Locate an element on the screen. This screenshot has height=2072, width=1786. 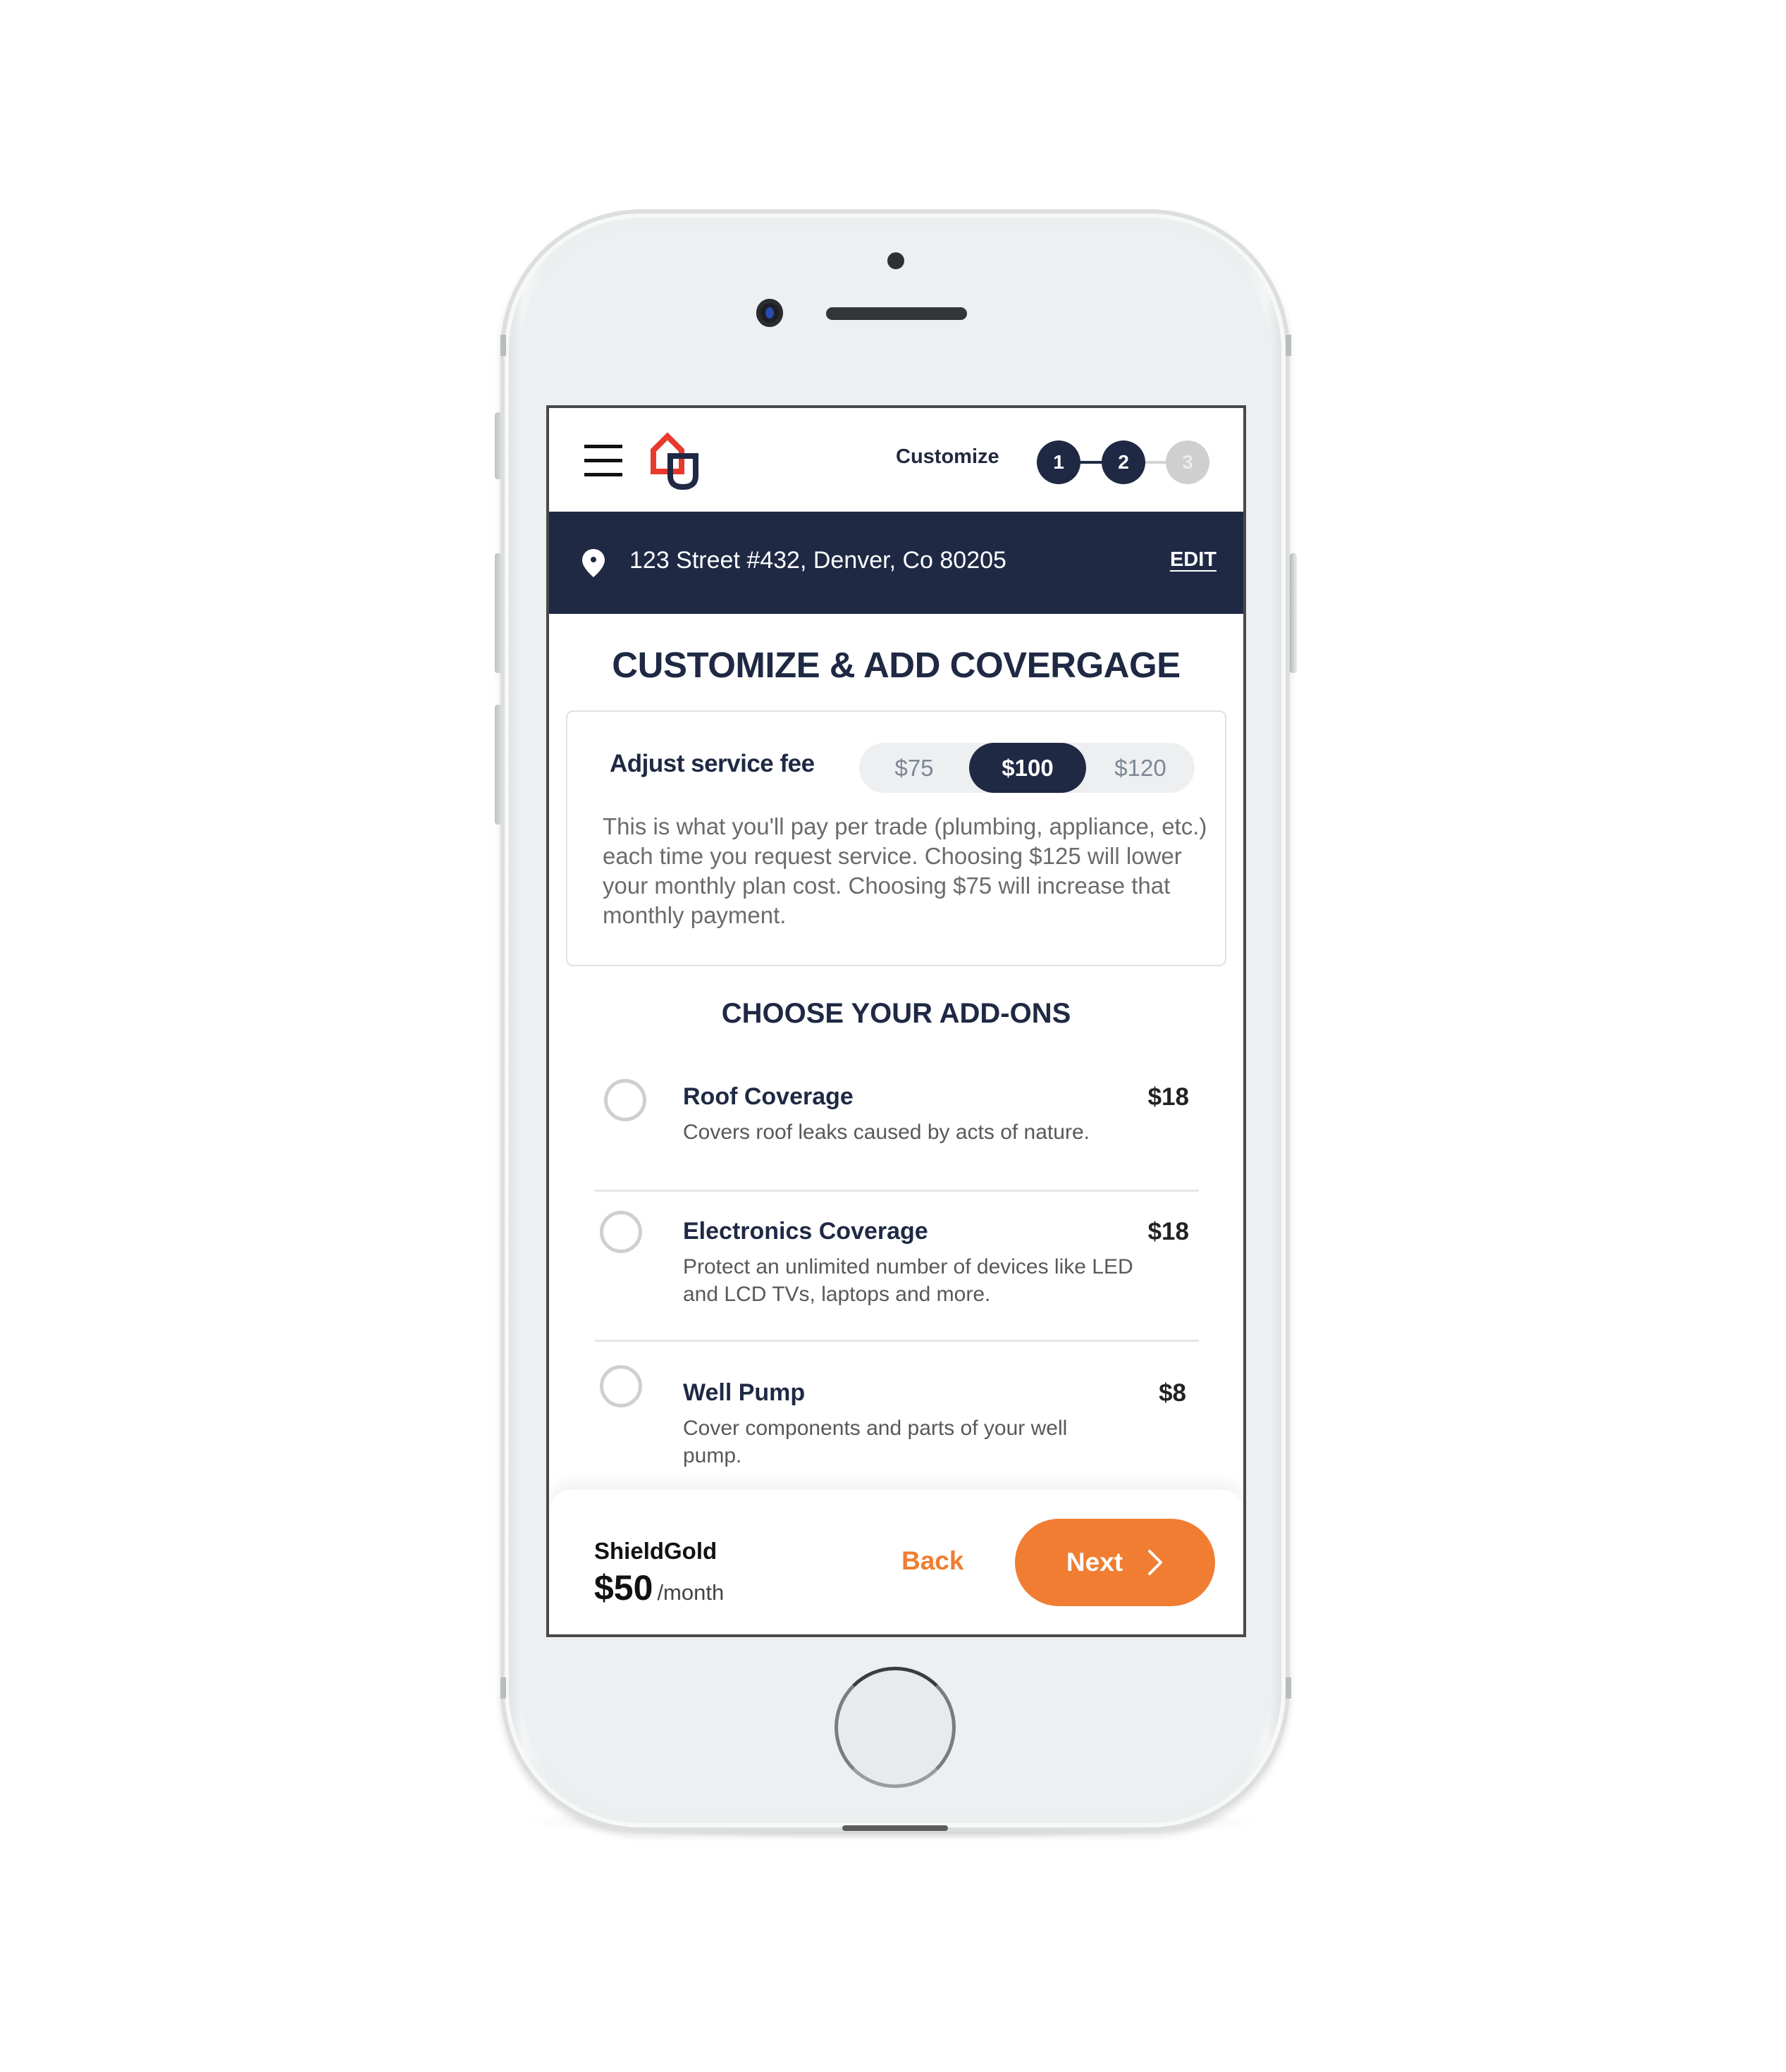
app-header: Customize 1 2 3 is located at coordinates (896, 460).